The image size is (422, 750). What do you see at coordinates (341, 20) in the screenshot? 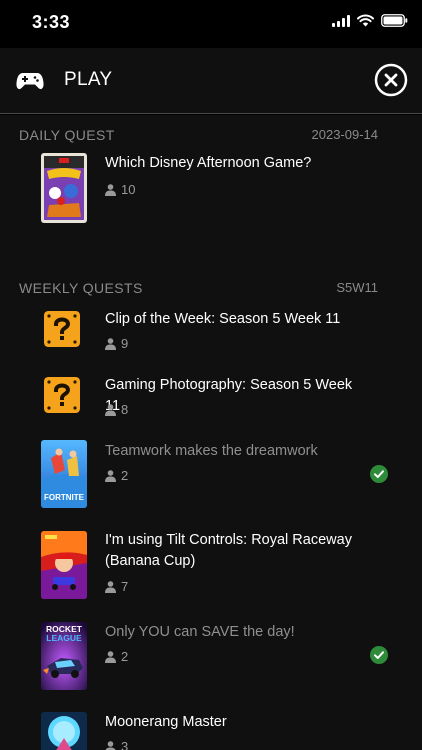
I see `cellular-signal-icon` at bounding box center [341, 20].